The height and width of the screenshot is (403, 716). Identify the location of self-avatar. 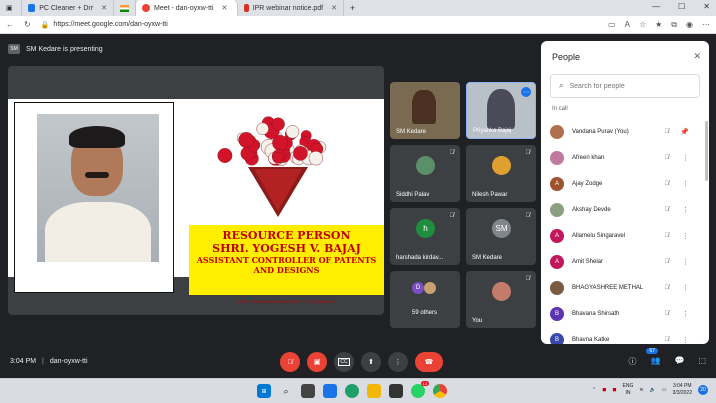
(501, 291).